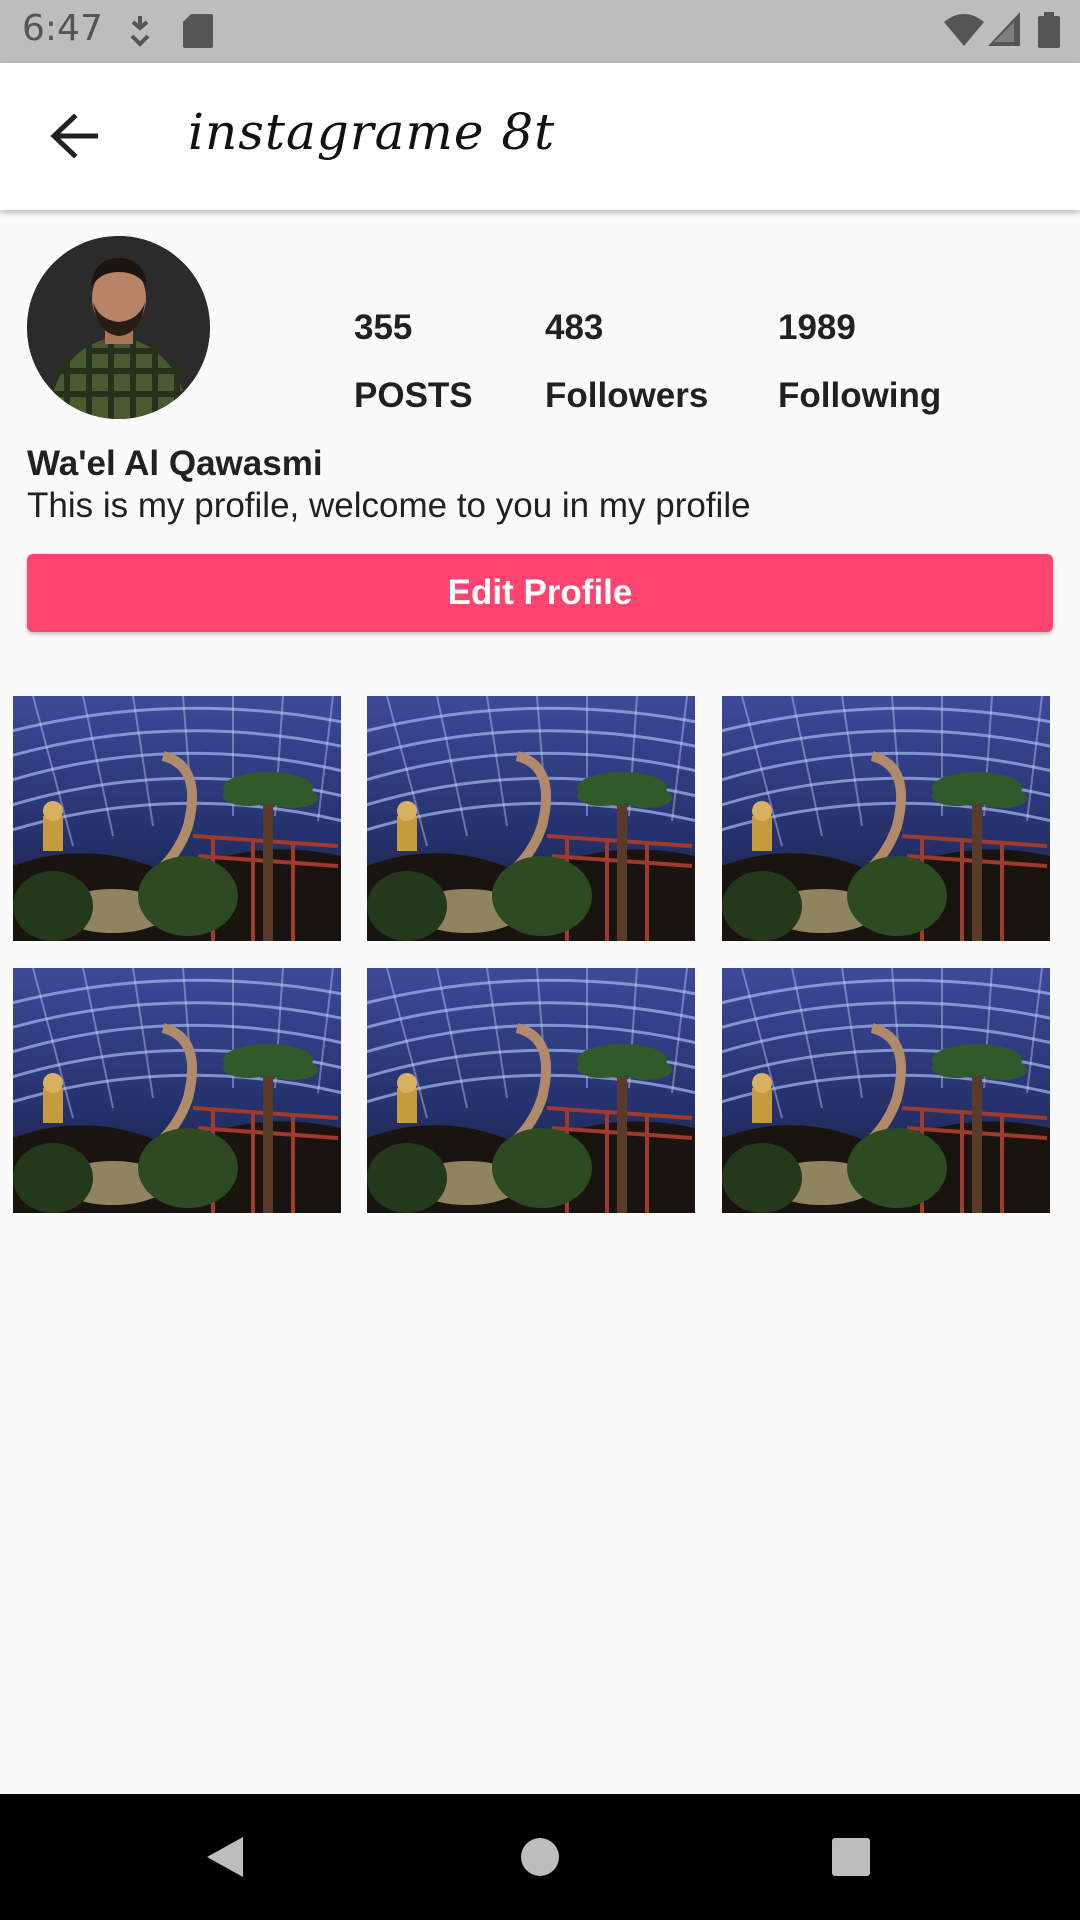 The height and width of the screenshot is (1920, 1080). I want to click on stat-followers: 483 Followers, so click(626, 362).